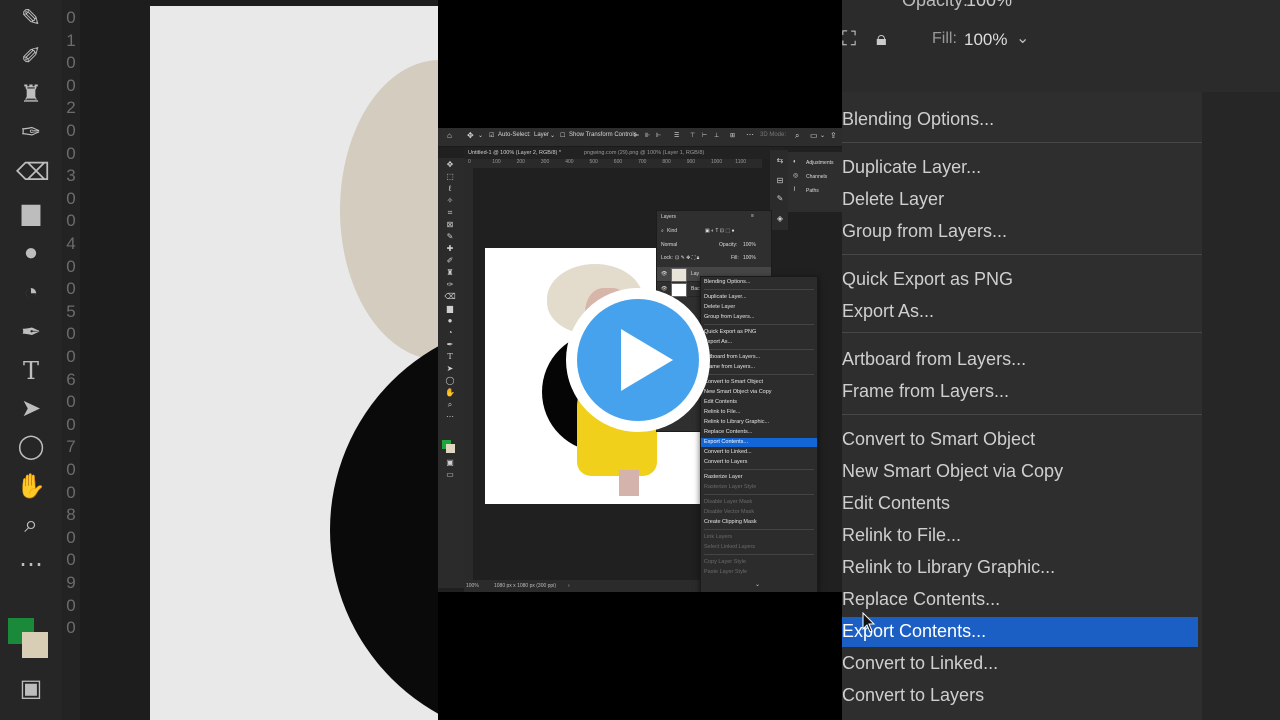 The width and height of the screenshot is (1280, 720). I want to click on brush-tool-icon: ✐, so click(450, 261).